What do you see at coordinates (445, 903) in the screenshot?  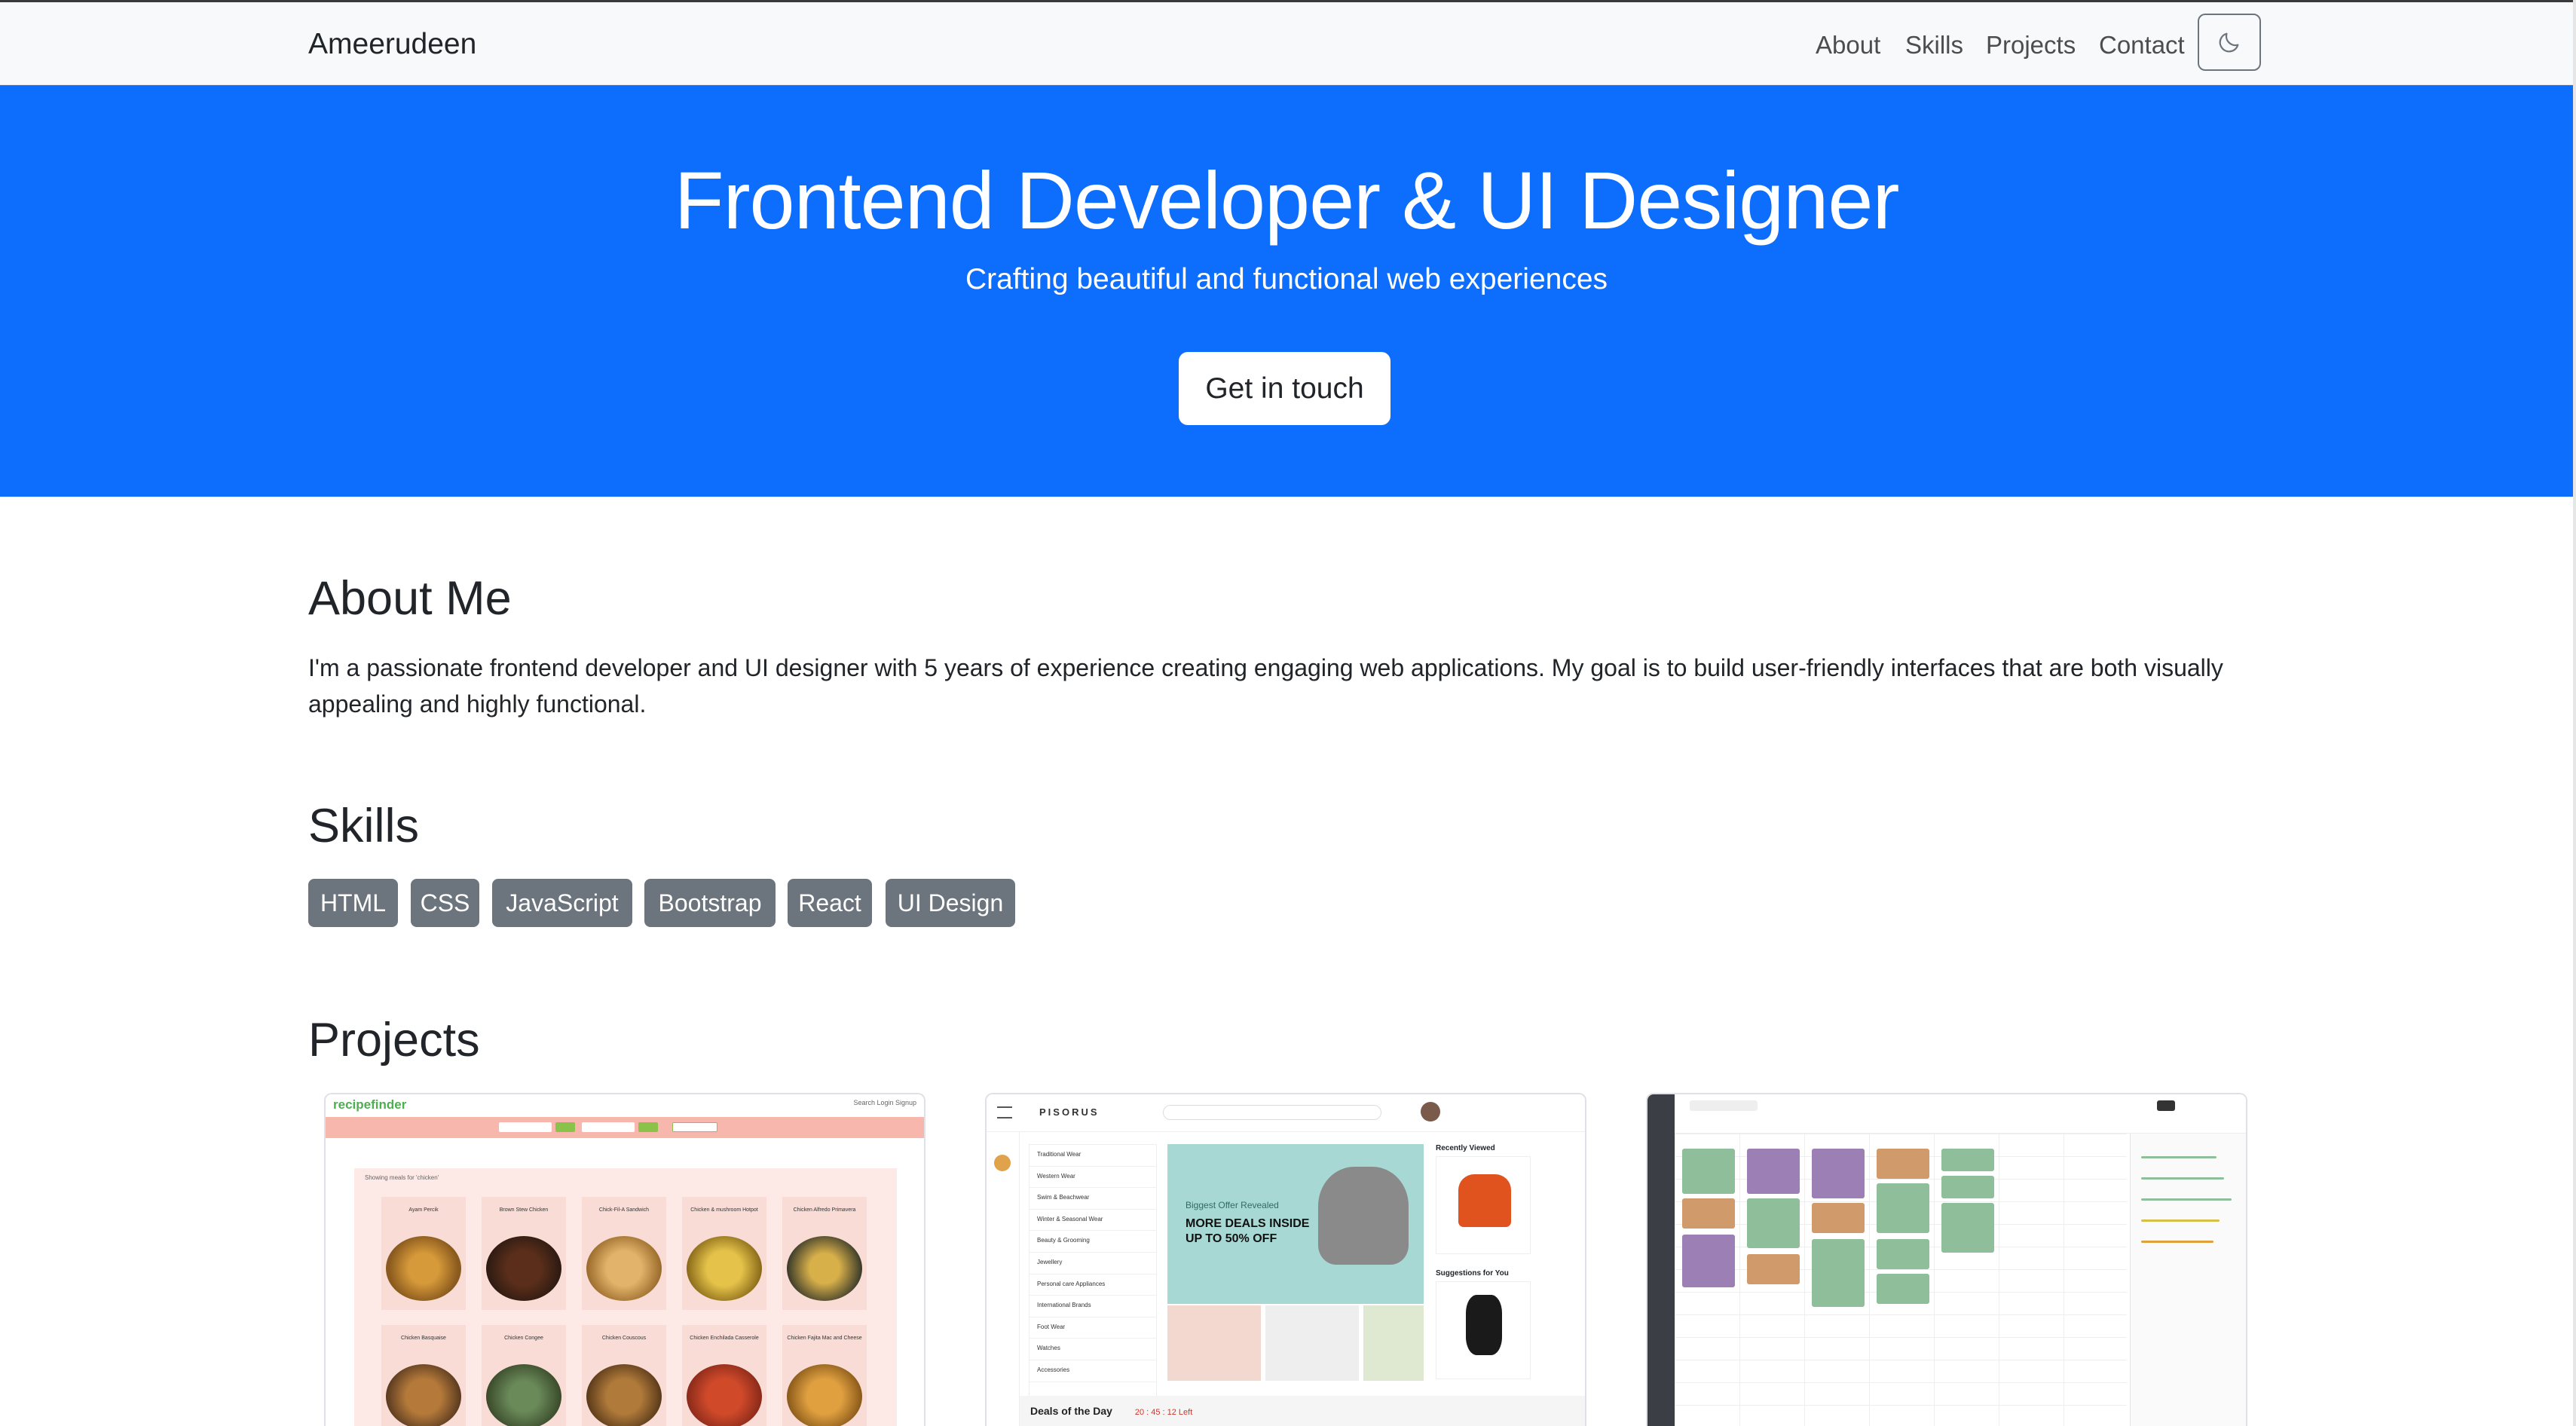 I see `skill-badge-css: CSS` at bounding box center [445, 903].